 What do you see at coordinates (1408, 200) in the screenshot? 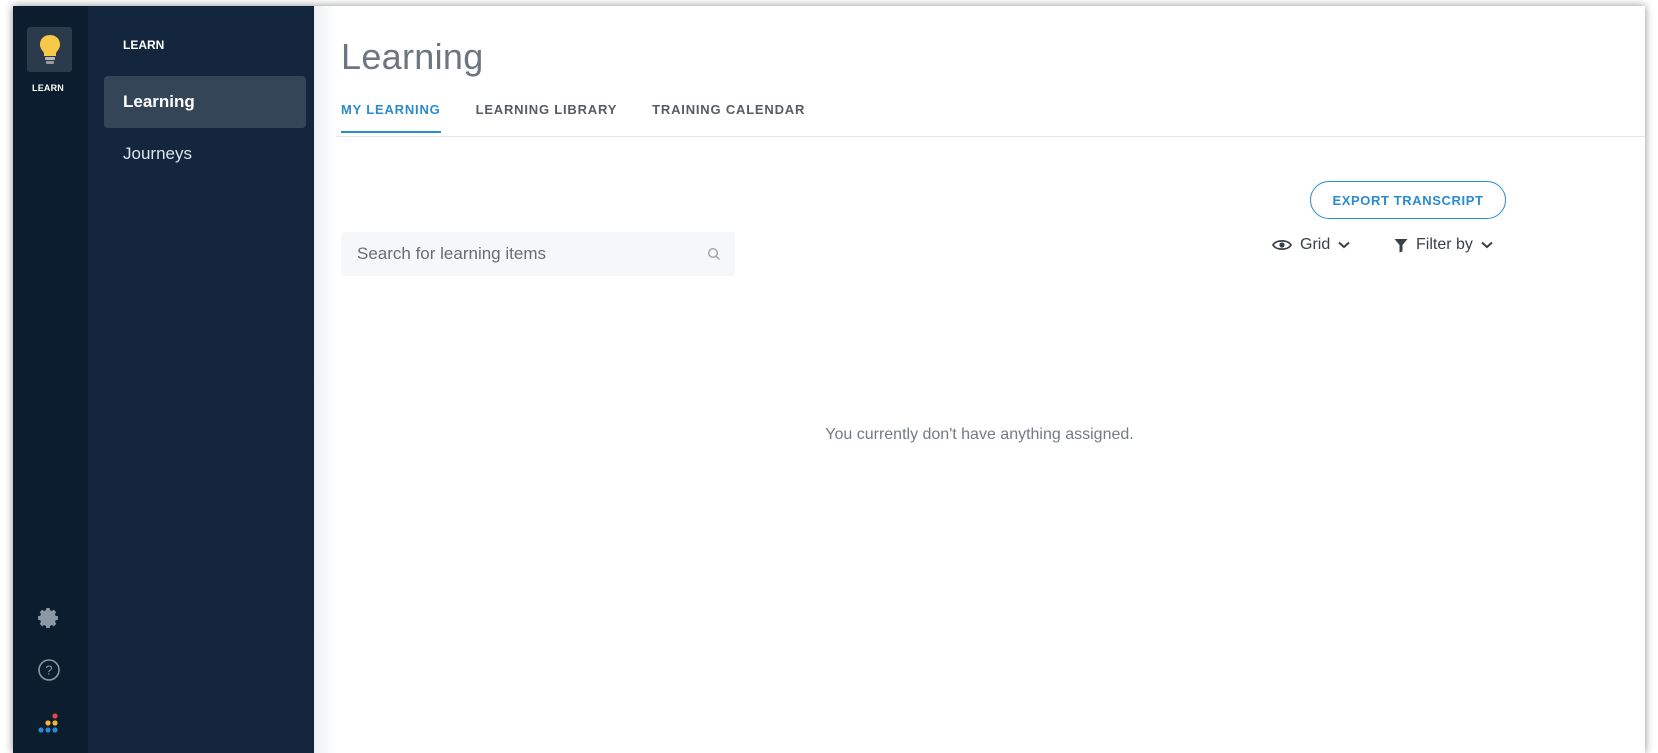
I see `export-transcript-button: EXPORT TRANSCRIPT` at bounding box center [1408, 200].